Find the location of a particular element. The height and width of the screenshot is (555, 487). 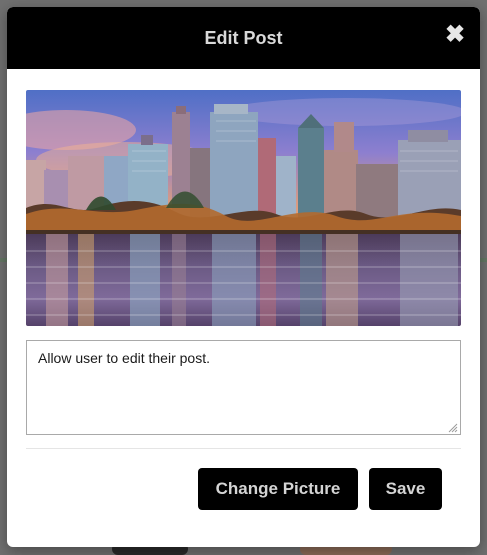

modal-header: Edit Post ✖ is located at coordinates (243, 38).